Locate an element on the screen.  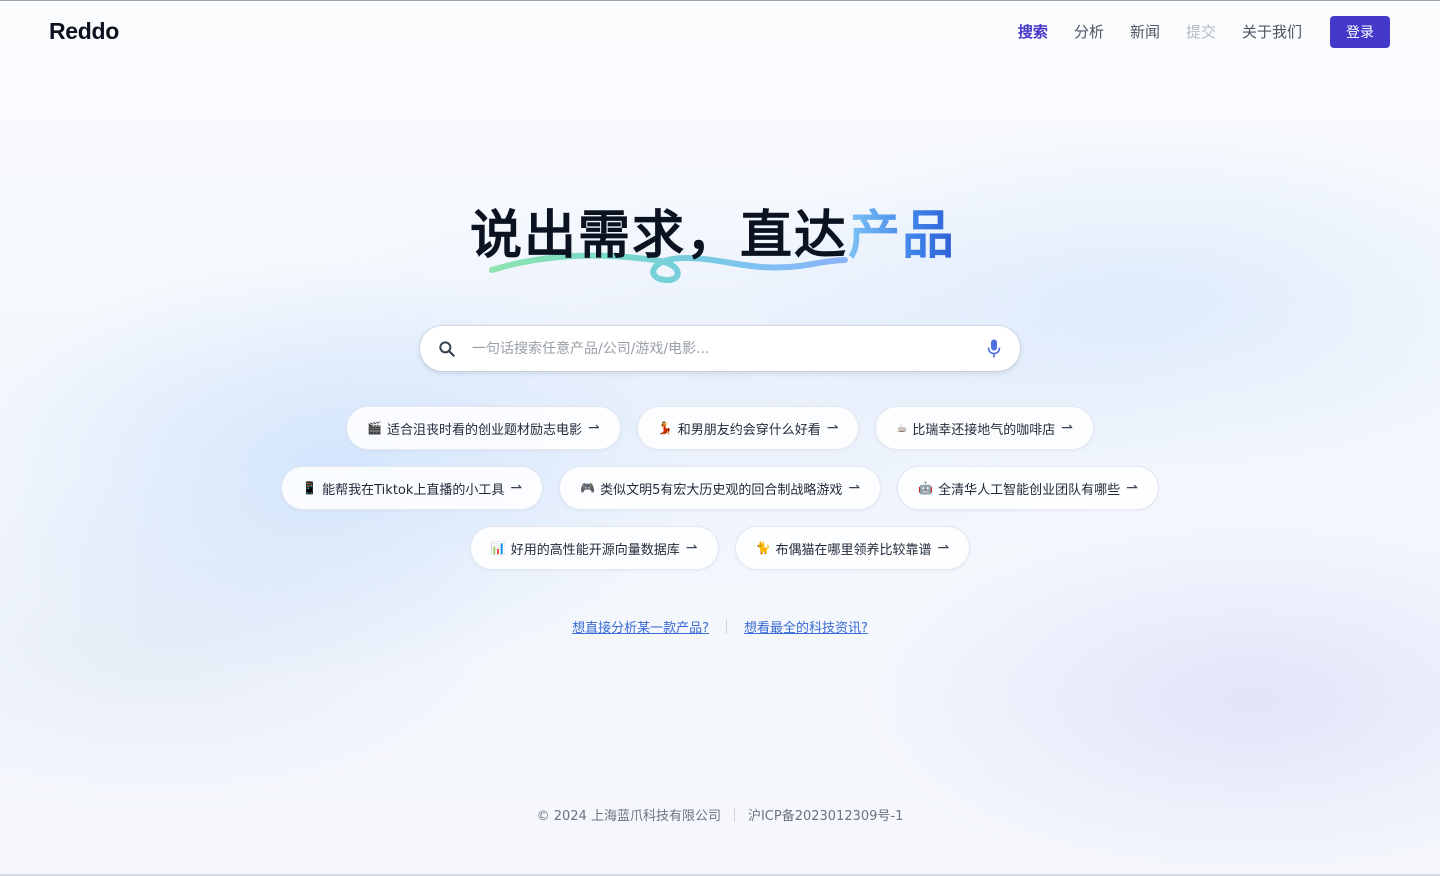
suggestion-chip-label: 适合沮丧时看的创业题材励志电影 is located at coordinates (484, 430).